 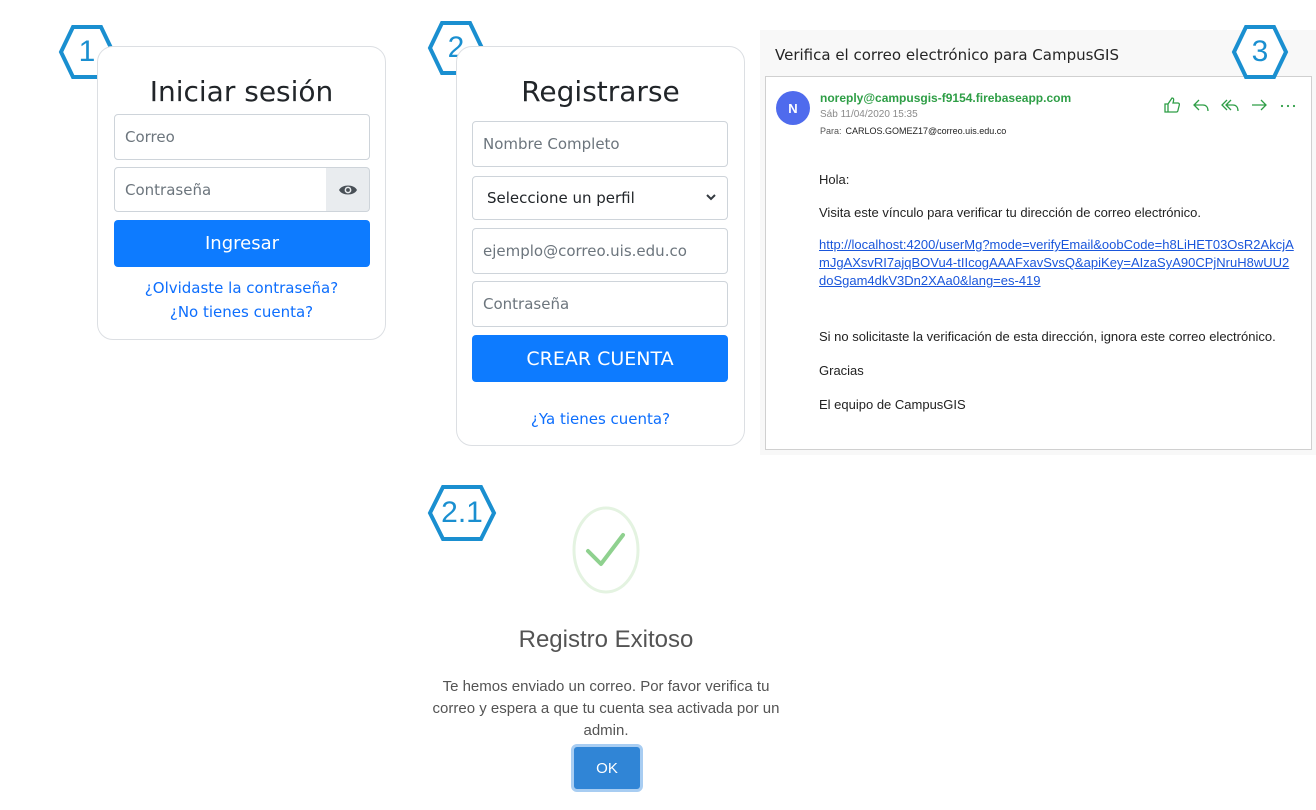 What do you see at coordinates (1288, 105) in the screenshot?
I see `more-icon` at bounding box center [1288, 105].